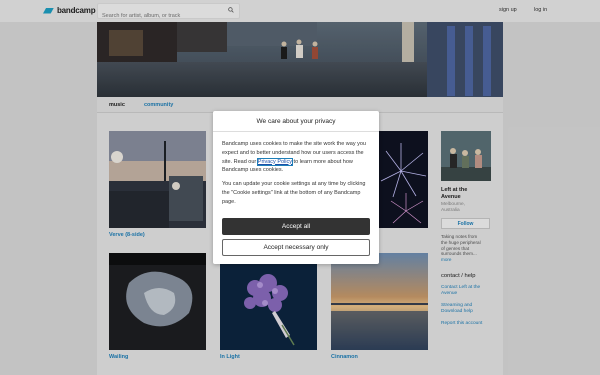  What do you see at coordinates (275, 161) in the screenshot?
I see `privacy-policy-link: Privacy Policy` at bounding box center [275, 161].